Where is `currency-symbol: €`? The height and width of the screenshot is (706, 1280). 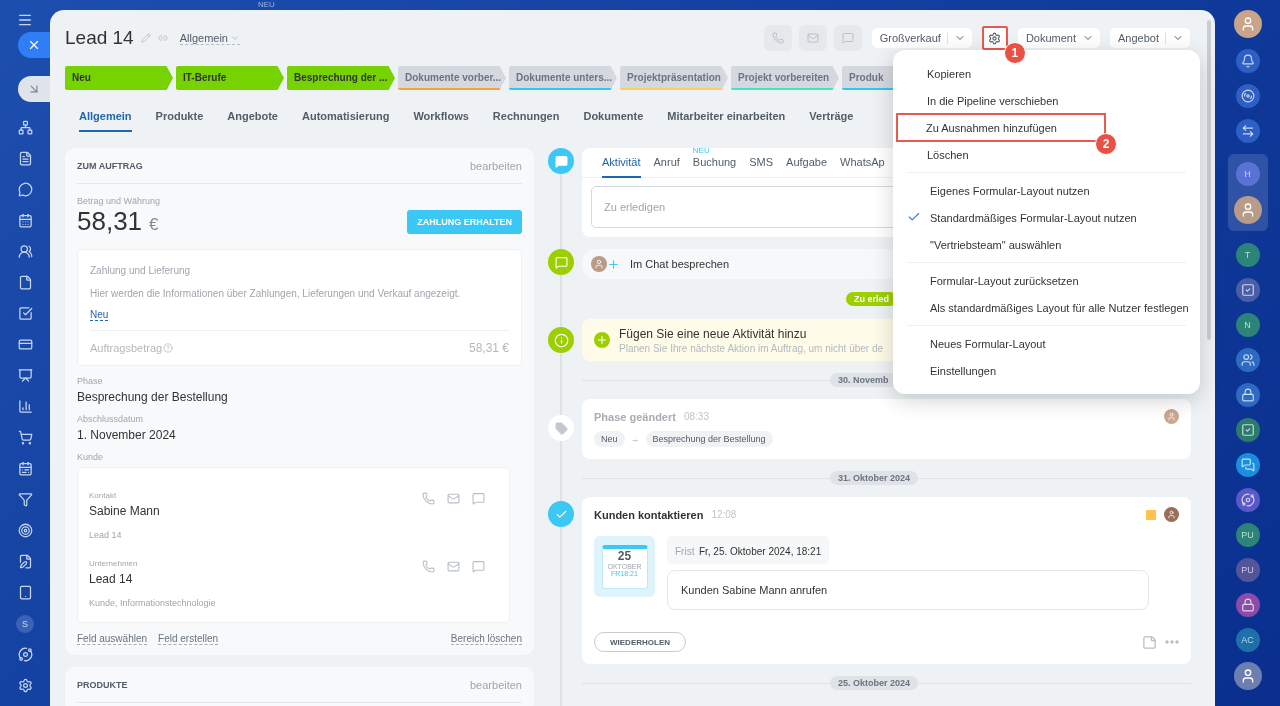 currency-symbol: € is located at coordinates (154, 224).